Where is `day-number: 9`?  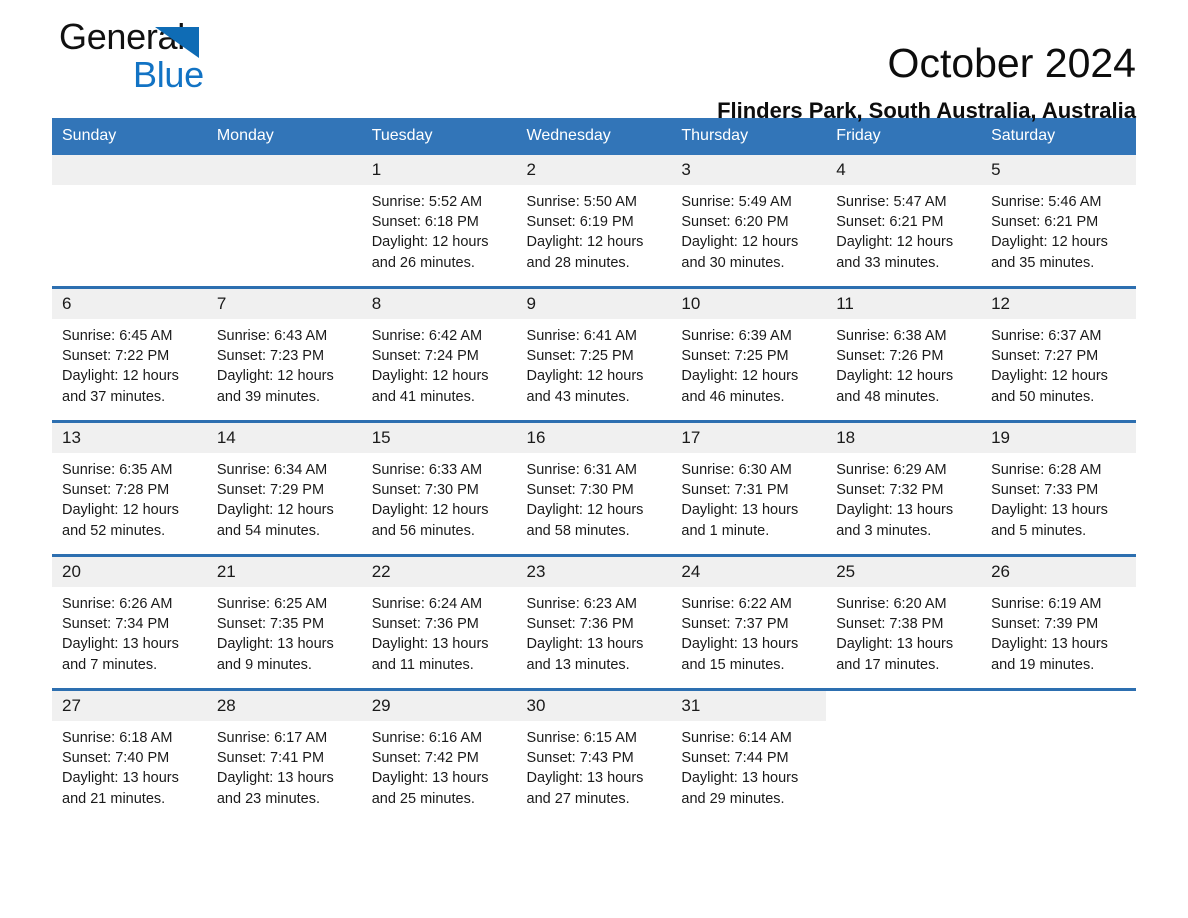 day-number: 9 is located at coordinates (594, 304).